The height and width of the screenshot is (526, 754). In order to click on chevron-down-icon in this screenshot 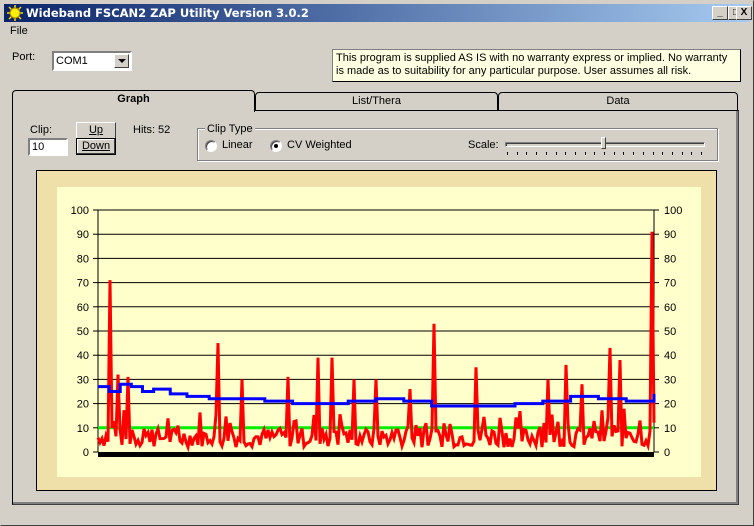, I will do `click(121, 61)`.